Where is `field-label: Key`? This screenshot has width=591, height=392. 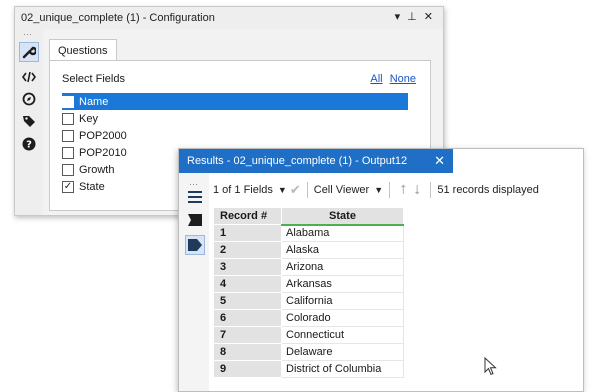 field-label: Key is located at coordinates (88, 118).